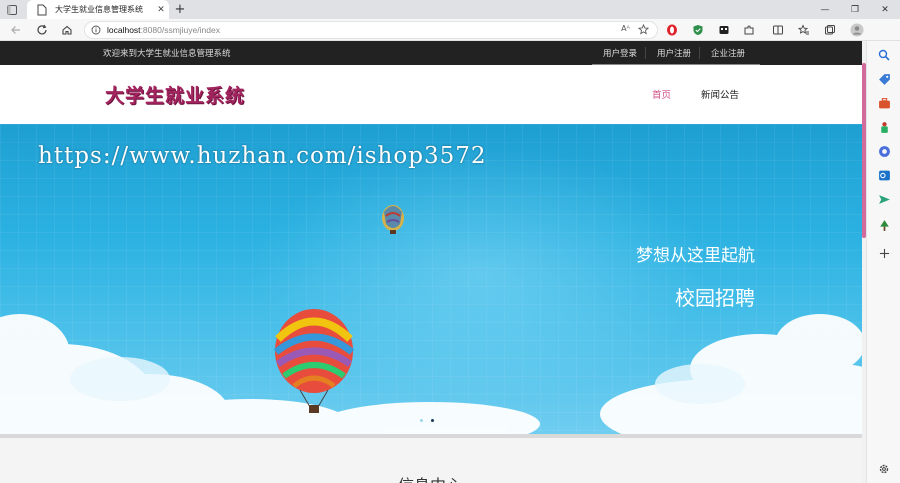 The height and width of the screenshot is (483, 900). I want to click on tab-actions-icon, so click(12, 9).